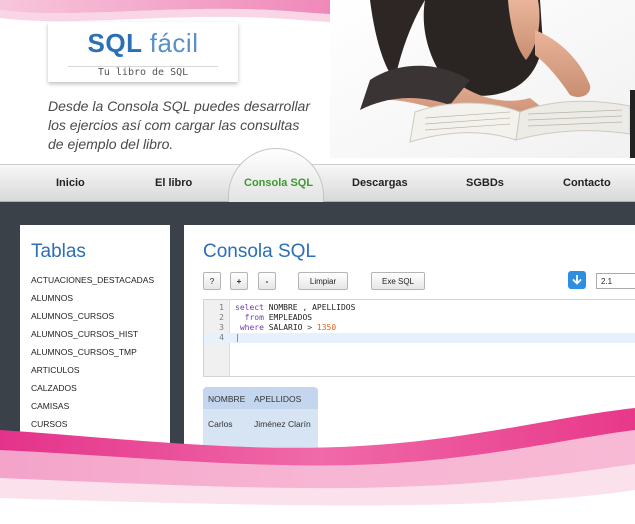  What do you see at coordinates (398, 281) in the screenshot?
I see `execute-sql-button: Exe SQL` at bounding box center [398, 281].